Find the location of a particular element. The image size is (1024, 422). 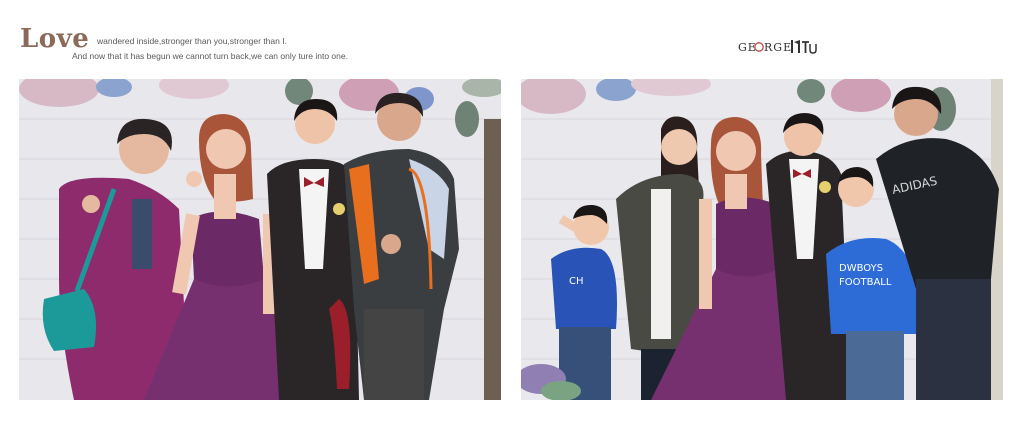

love-title: Love is located at coordinates (55, 39).